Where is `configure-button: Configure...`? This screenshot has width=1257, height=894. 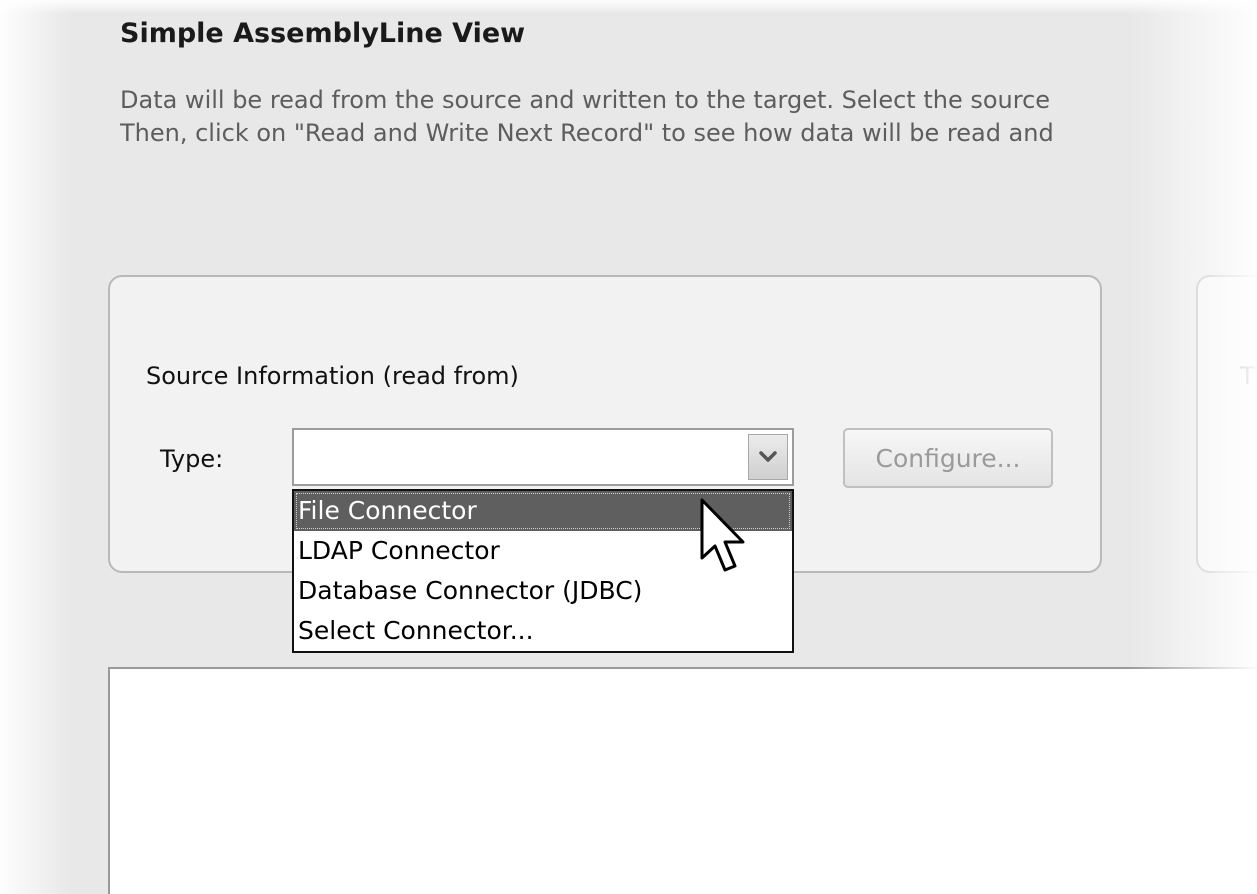
configure-button: Configure... is located at coordinates (948, 458).